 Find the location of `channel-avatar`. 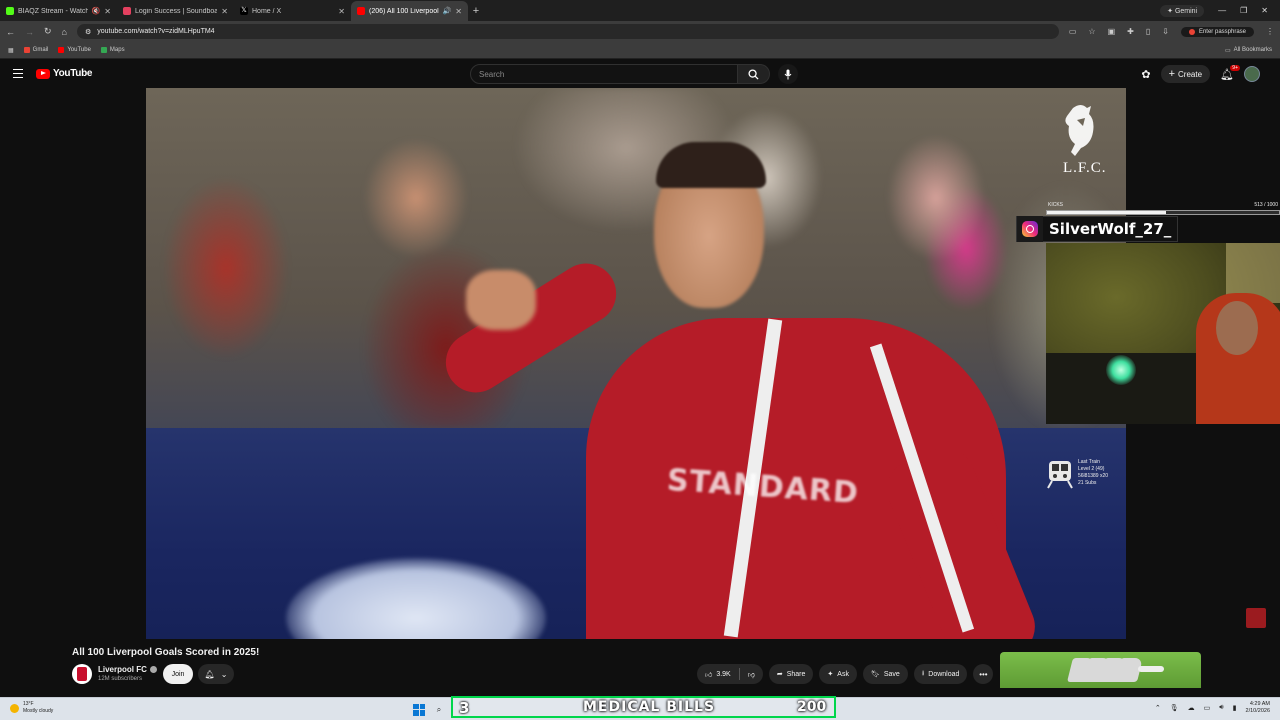

channel-avatar is located at coordinates (82, 674).